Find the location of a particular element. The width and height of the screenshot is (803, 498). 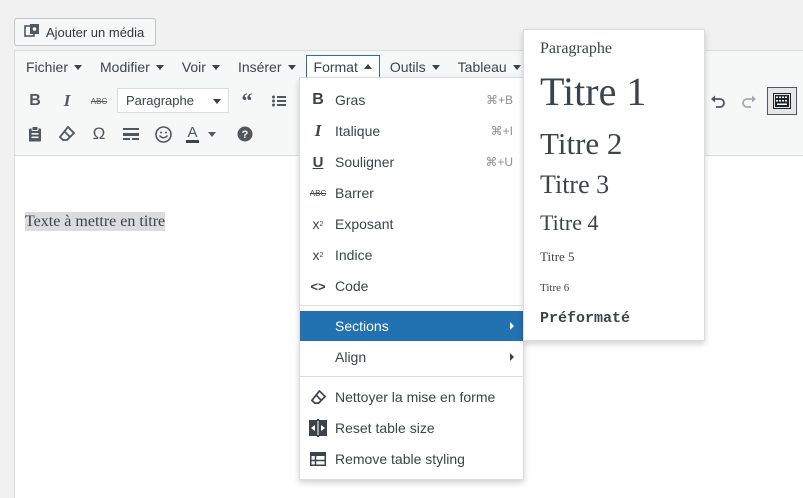

format-select-value: Paragraphe is located at coordinates (160, 100).